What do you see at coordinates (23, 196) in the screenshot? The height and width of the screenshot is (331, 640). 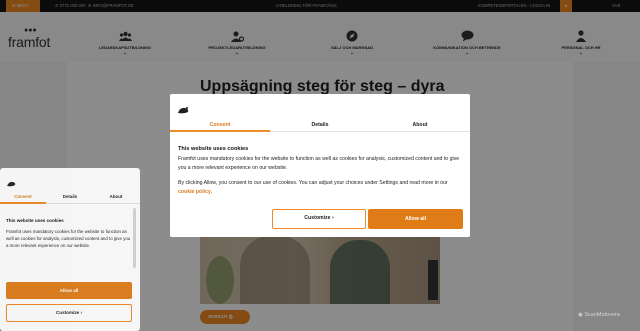 I see `tab-consent: Consent` at bounding box center [23, 196].